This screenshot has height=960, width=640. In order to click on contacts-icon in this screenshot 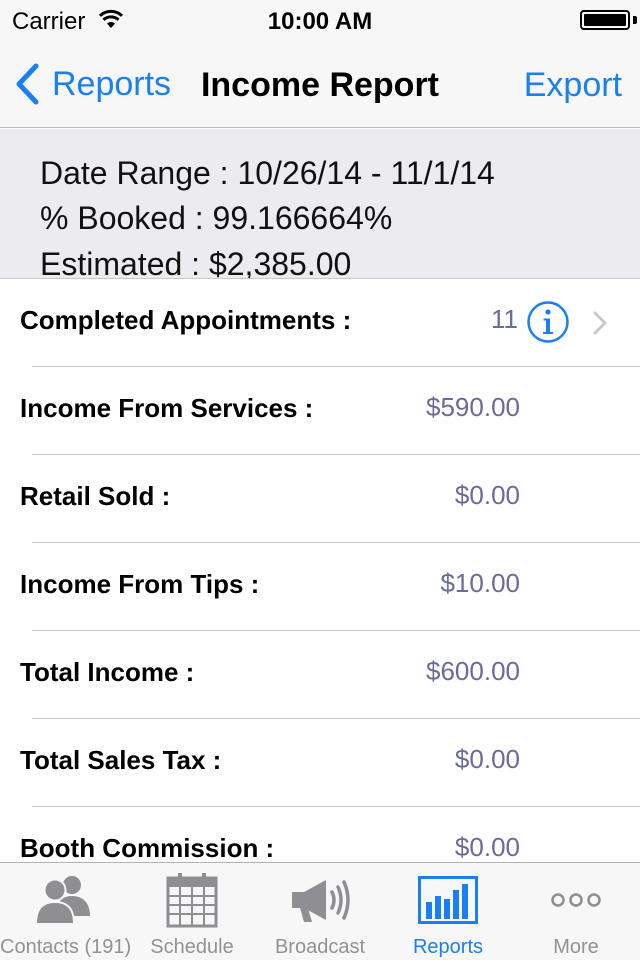, I will do `click(64, 900)`.